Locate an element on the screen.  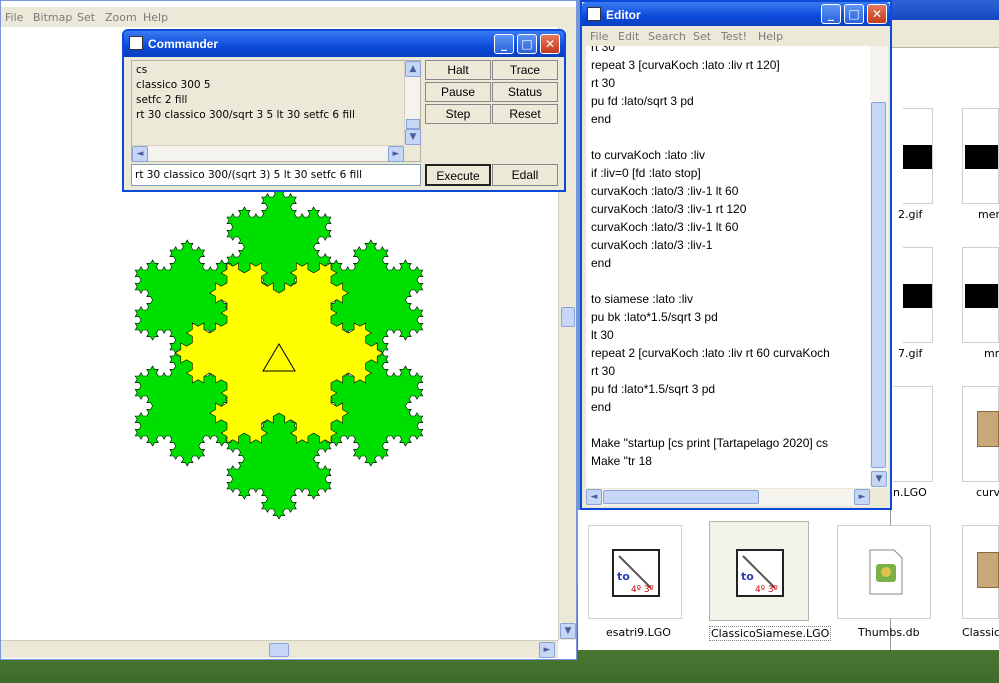
explorer-titlebar is located at coordinates (945, 10).